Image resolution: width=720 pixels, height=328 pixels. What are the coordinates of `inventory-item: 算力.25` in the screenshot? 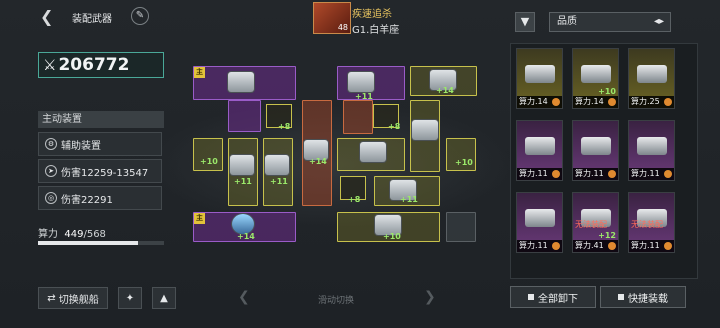 It's located at (651, 78).